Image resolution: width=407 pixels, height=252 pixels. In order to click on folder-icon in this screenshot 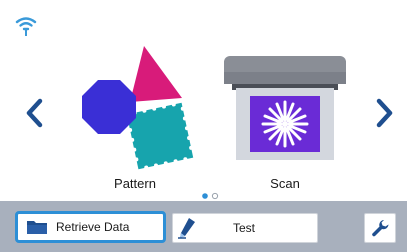, I will do `click(37, 227)`.